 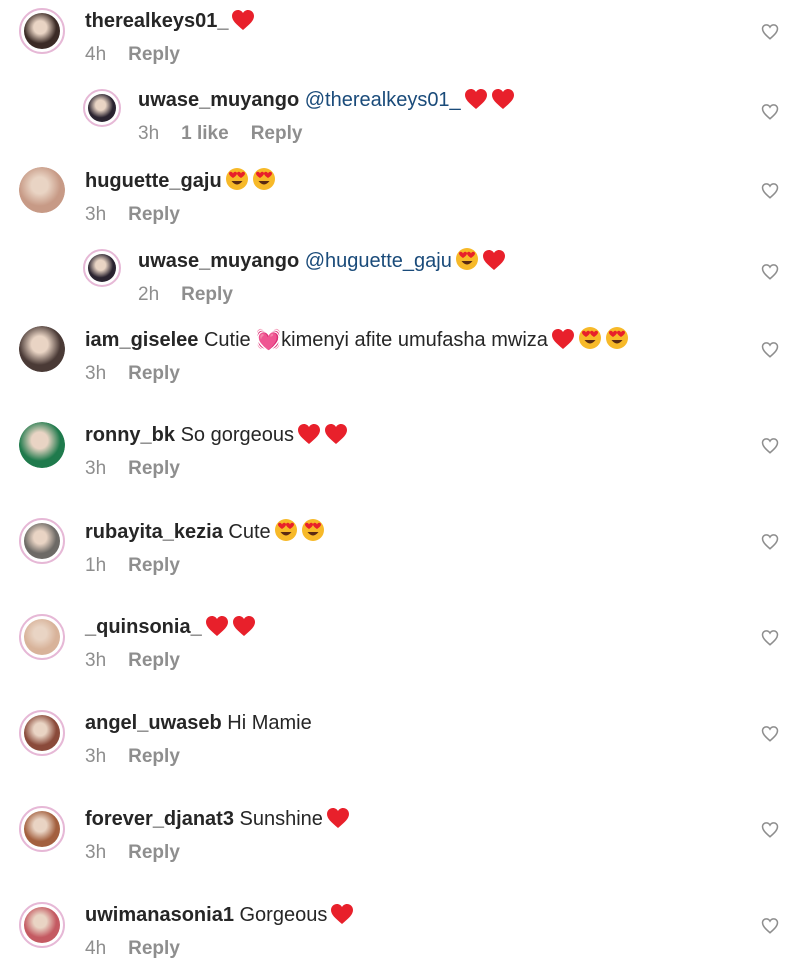 What do you see at coordinates (159, 915) in the screenshot?
I see `username: uwimanasonia1` at bounding box center [159, 915].